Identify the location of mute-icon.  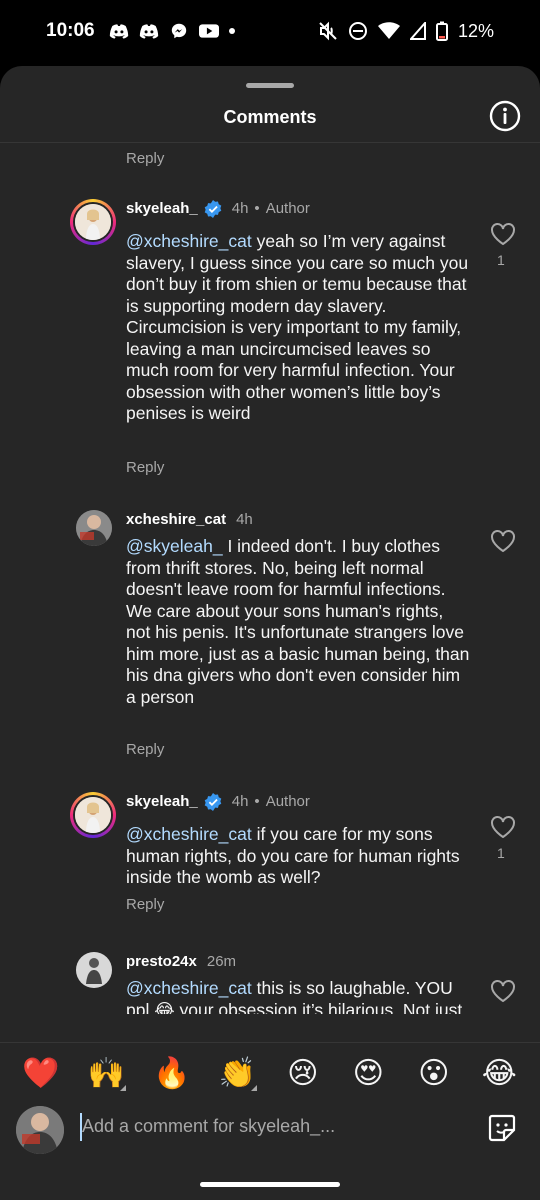
(328, 31).